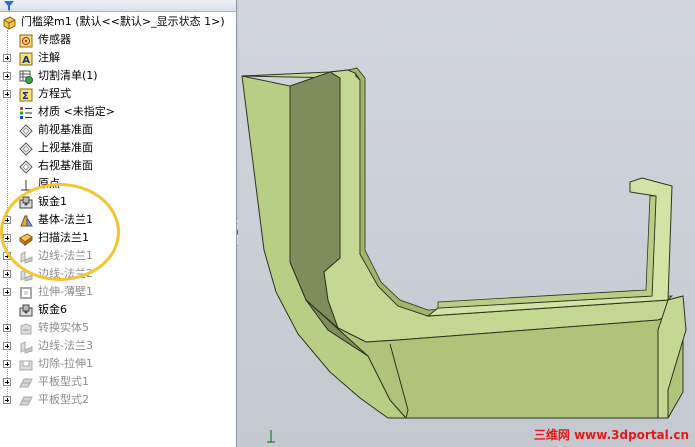 Image resolution: width=695 pixels, height=447 pixels. Describe the element at coordinates (65, 219) in the screenshot. I see `tree-item-label: 基体-法兰1` at that location.